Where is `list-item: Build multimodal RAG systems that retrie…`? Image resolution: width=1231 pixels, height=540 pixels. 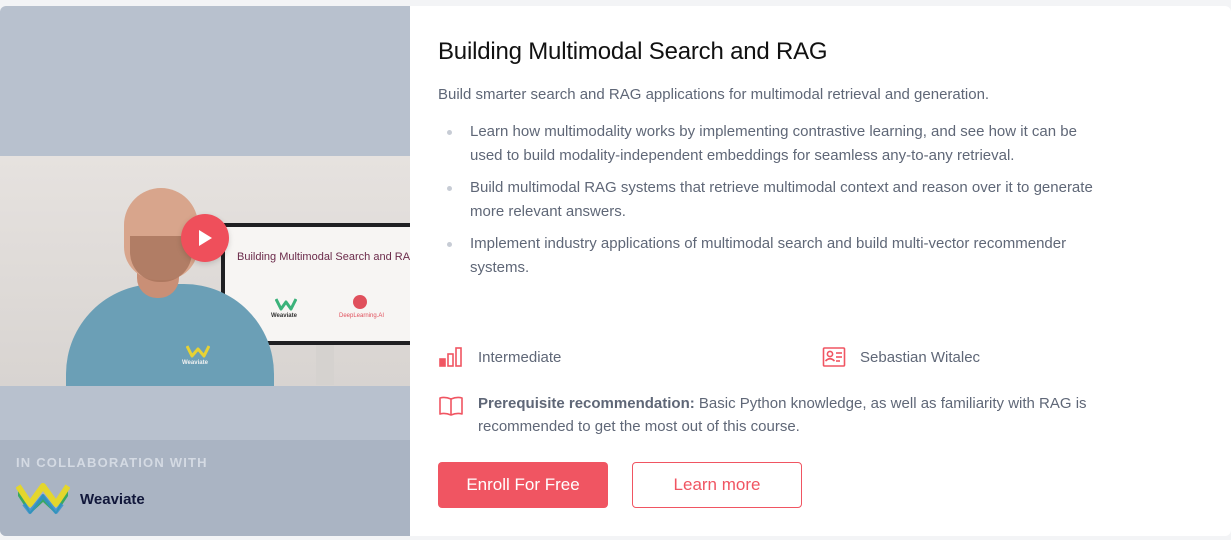
list-item: Build multimodal RAG systems that retrie… is located at coordinates (768, 200).